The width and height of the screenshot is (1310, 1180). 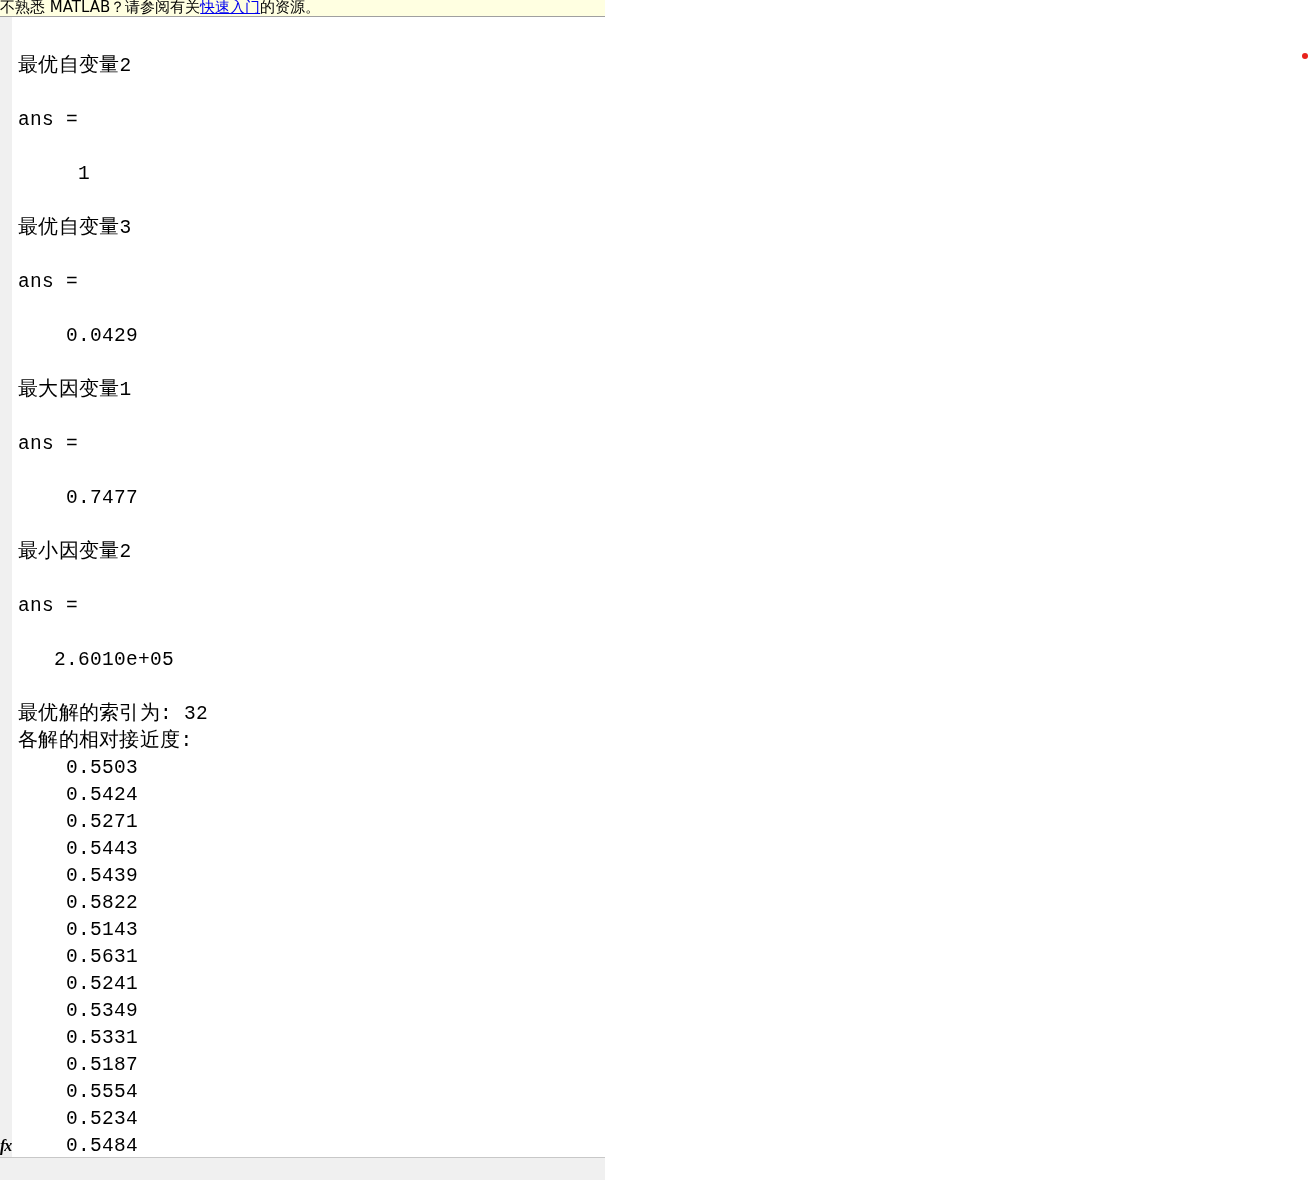 I want to click on output-line: 0.5484, so click(x=102, y=1145).